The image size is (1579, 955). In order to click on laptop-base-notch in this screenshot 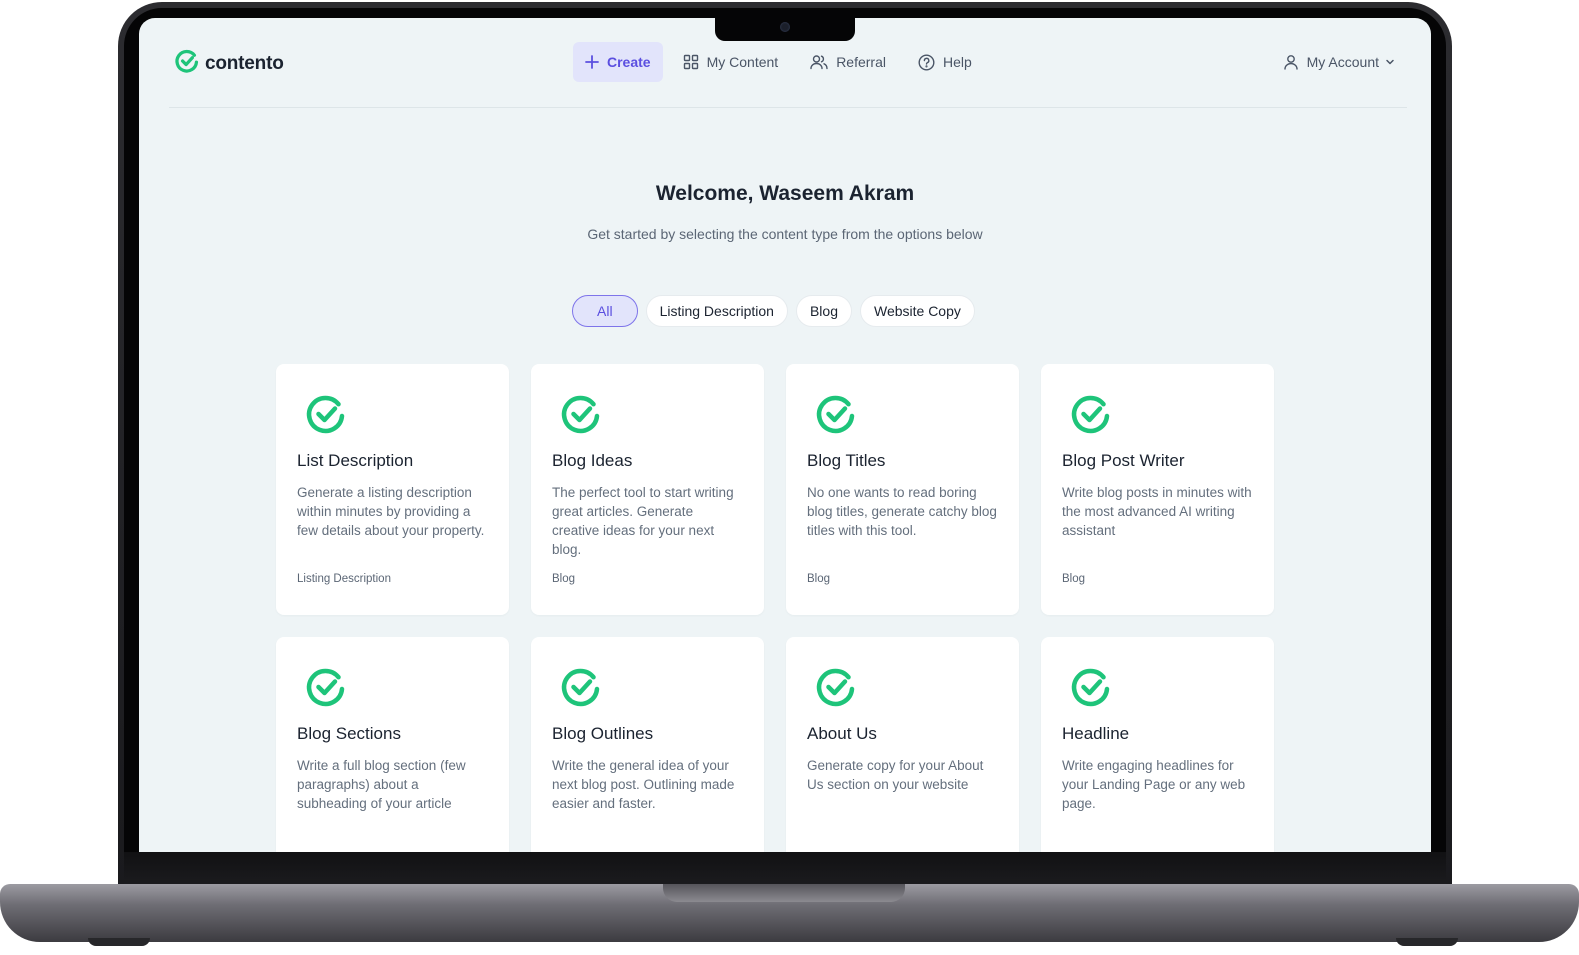, I will do `click(784, 893)`.